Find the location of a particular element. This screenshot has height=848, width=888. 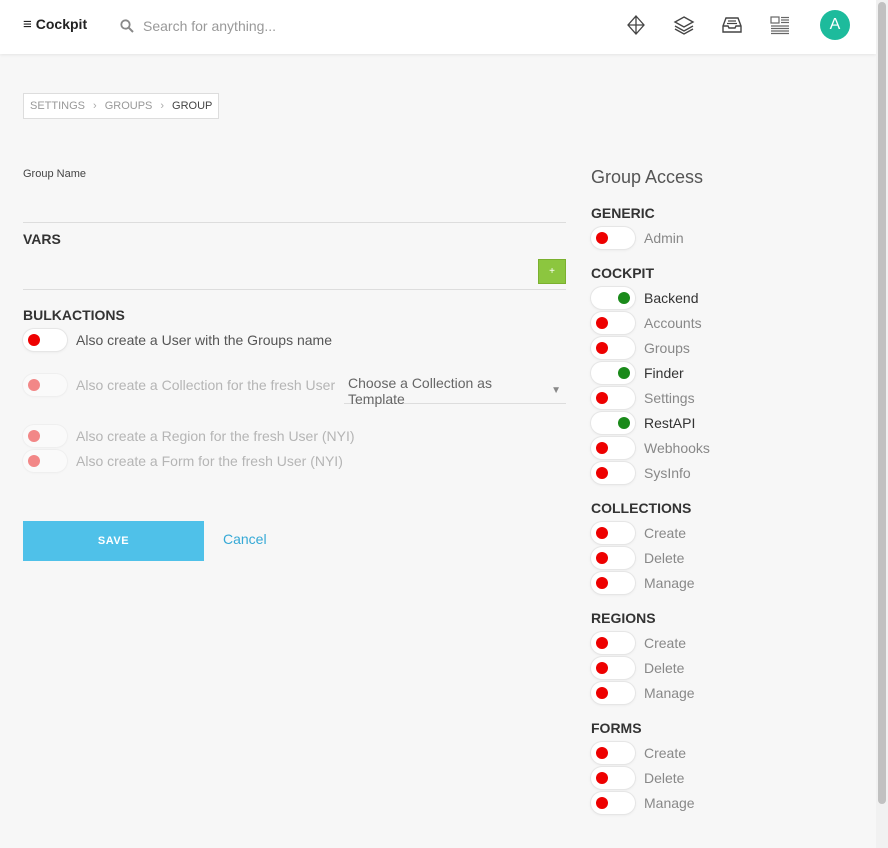

save-button: SAVE is located at coordinates (113, 541).